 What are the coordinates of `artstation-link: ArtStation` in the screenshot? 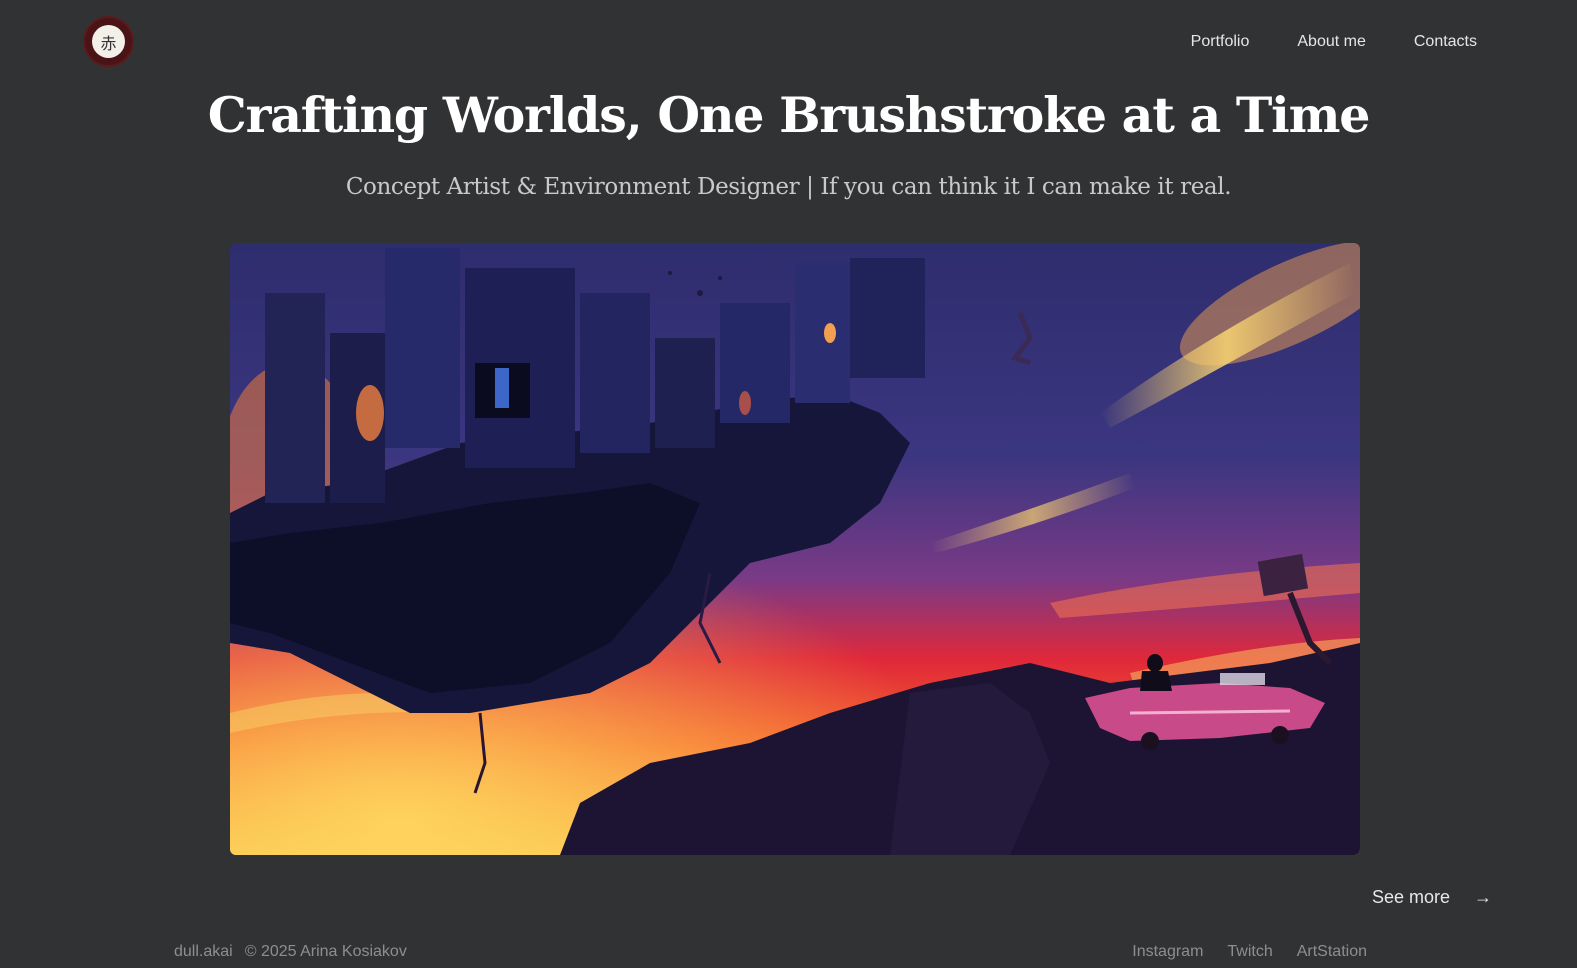 It's located at (1332, 952).